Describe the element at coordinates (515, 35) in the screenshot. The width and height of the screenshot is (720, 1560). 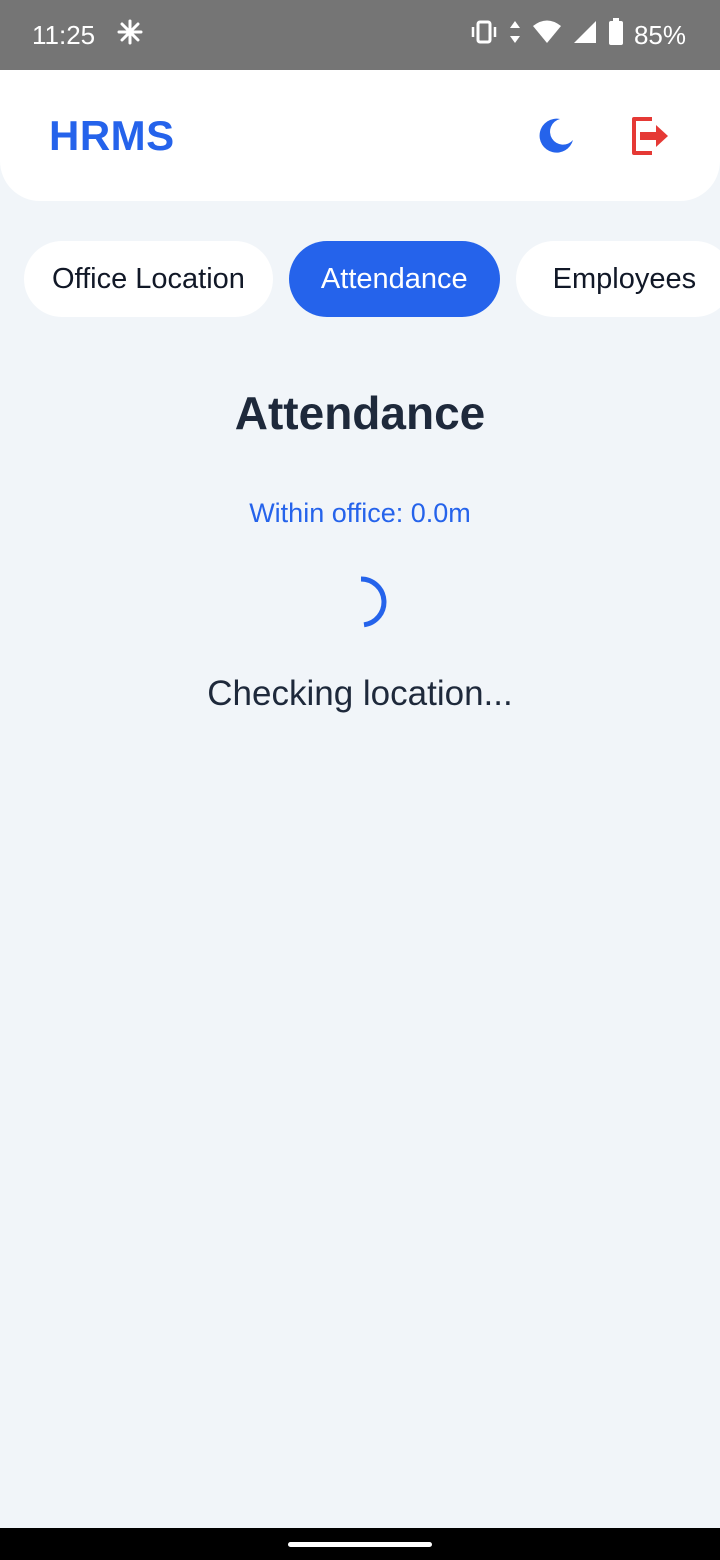
I see `data-arrows-icon` at that location.